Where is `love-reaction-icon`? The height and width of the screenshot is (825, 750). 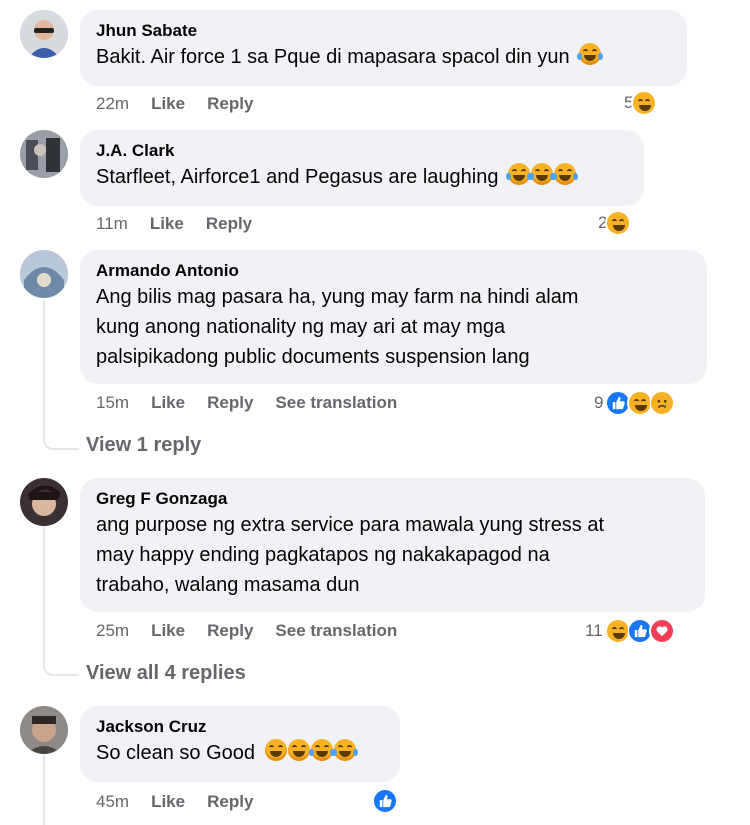 love-reaction-icon is located at coordinates (661, 631).